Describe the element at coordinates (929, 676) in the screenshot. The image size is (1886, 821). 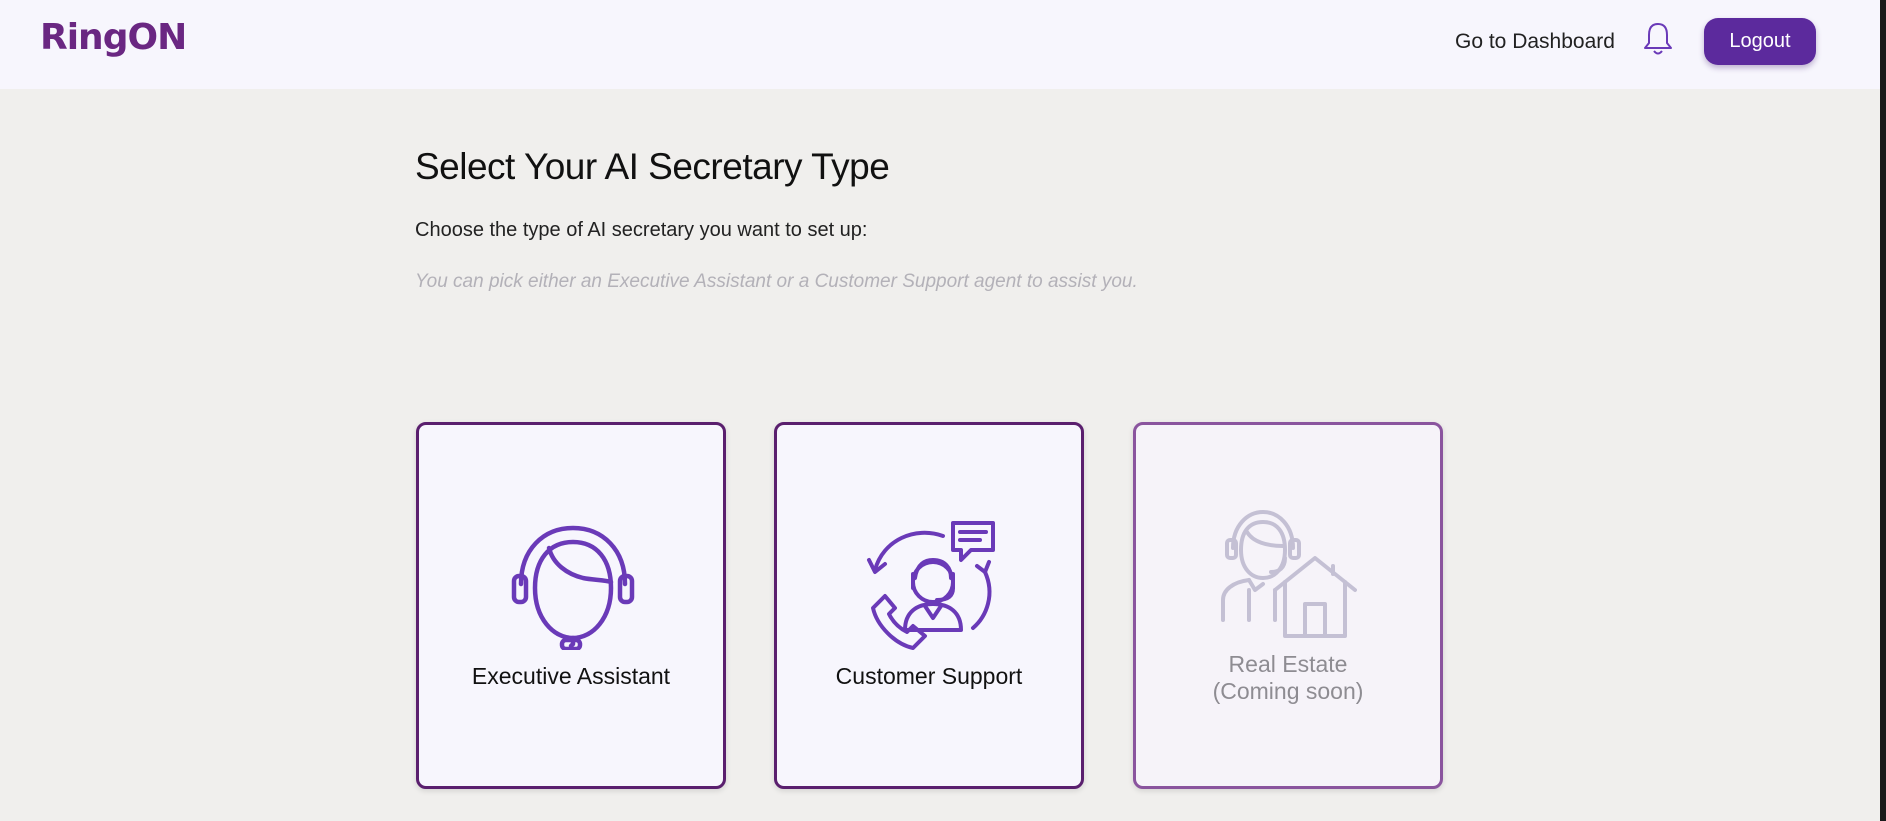
I see `card-label: Customer Support` at that location.